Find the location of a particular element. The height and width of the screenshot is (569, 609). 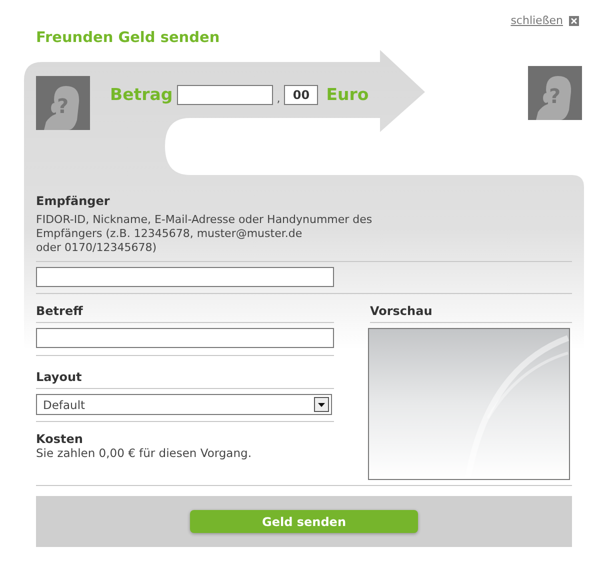

currency-label: Euro is located at coordinates (347, 94).